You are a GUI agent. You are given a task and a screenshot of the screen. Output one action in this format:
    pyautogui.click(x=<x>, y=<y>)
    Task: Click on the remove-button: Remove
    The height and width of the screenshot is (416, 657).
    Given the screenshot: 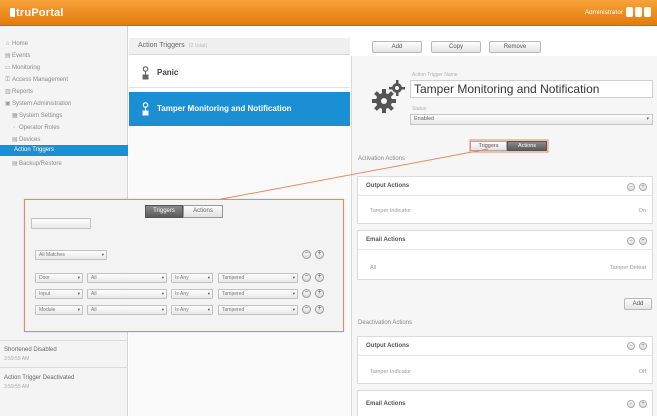 What is the action you would take?
    pyautogui.click(x=515, y=47)
    